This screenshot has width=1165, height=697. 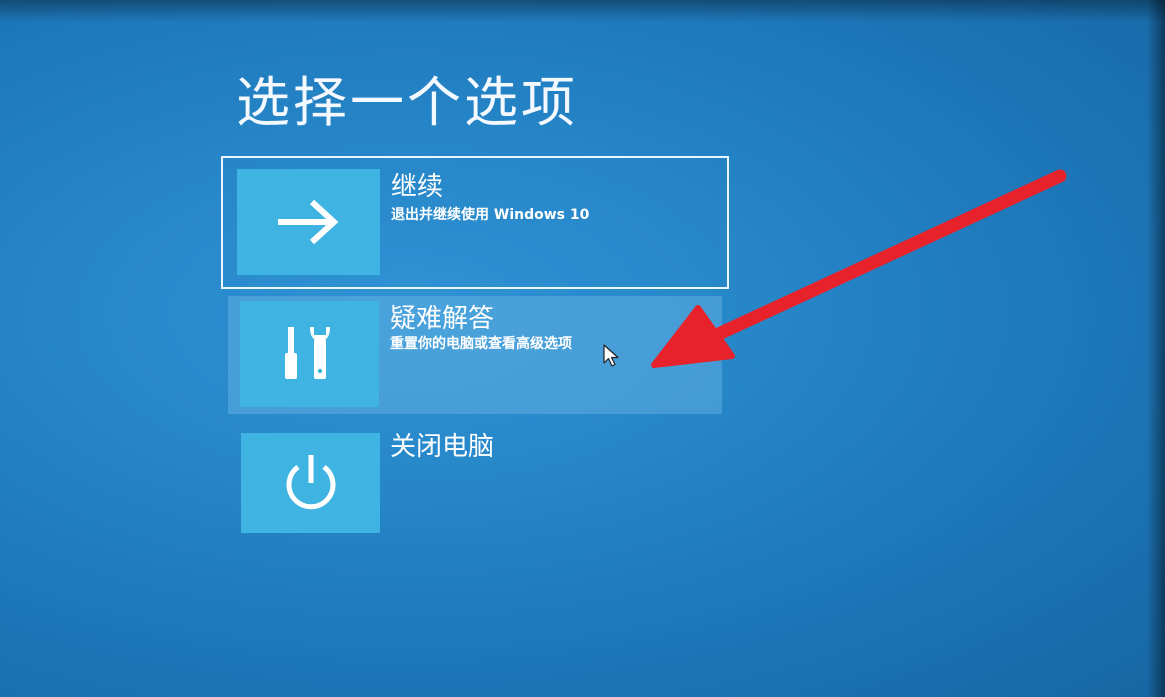 What do you see at coordinates (475, 355) in the screenshot?
I see `option-troubleshoot: 疑难解答 重置你的电脑或查看高级选项` at bounding box center [475, 355].